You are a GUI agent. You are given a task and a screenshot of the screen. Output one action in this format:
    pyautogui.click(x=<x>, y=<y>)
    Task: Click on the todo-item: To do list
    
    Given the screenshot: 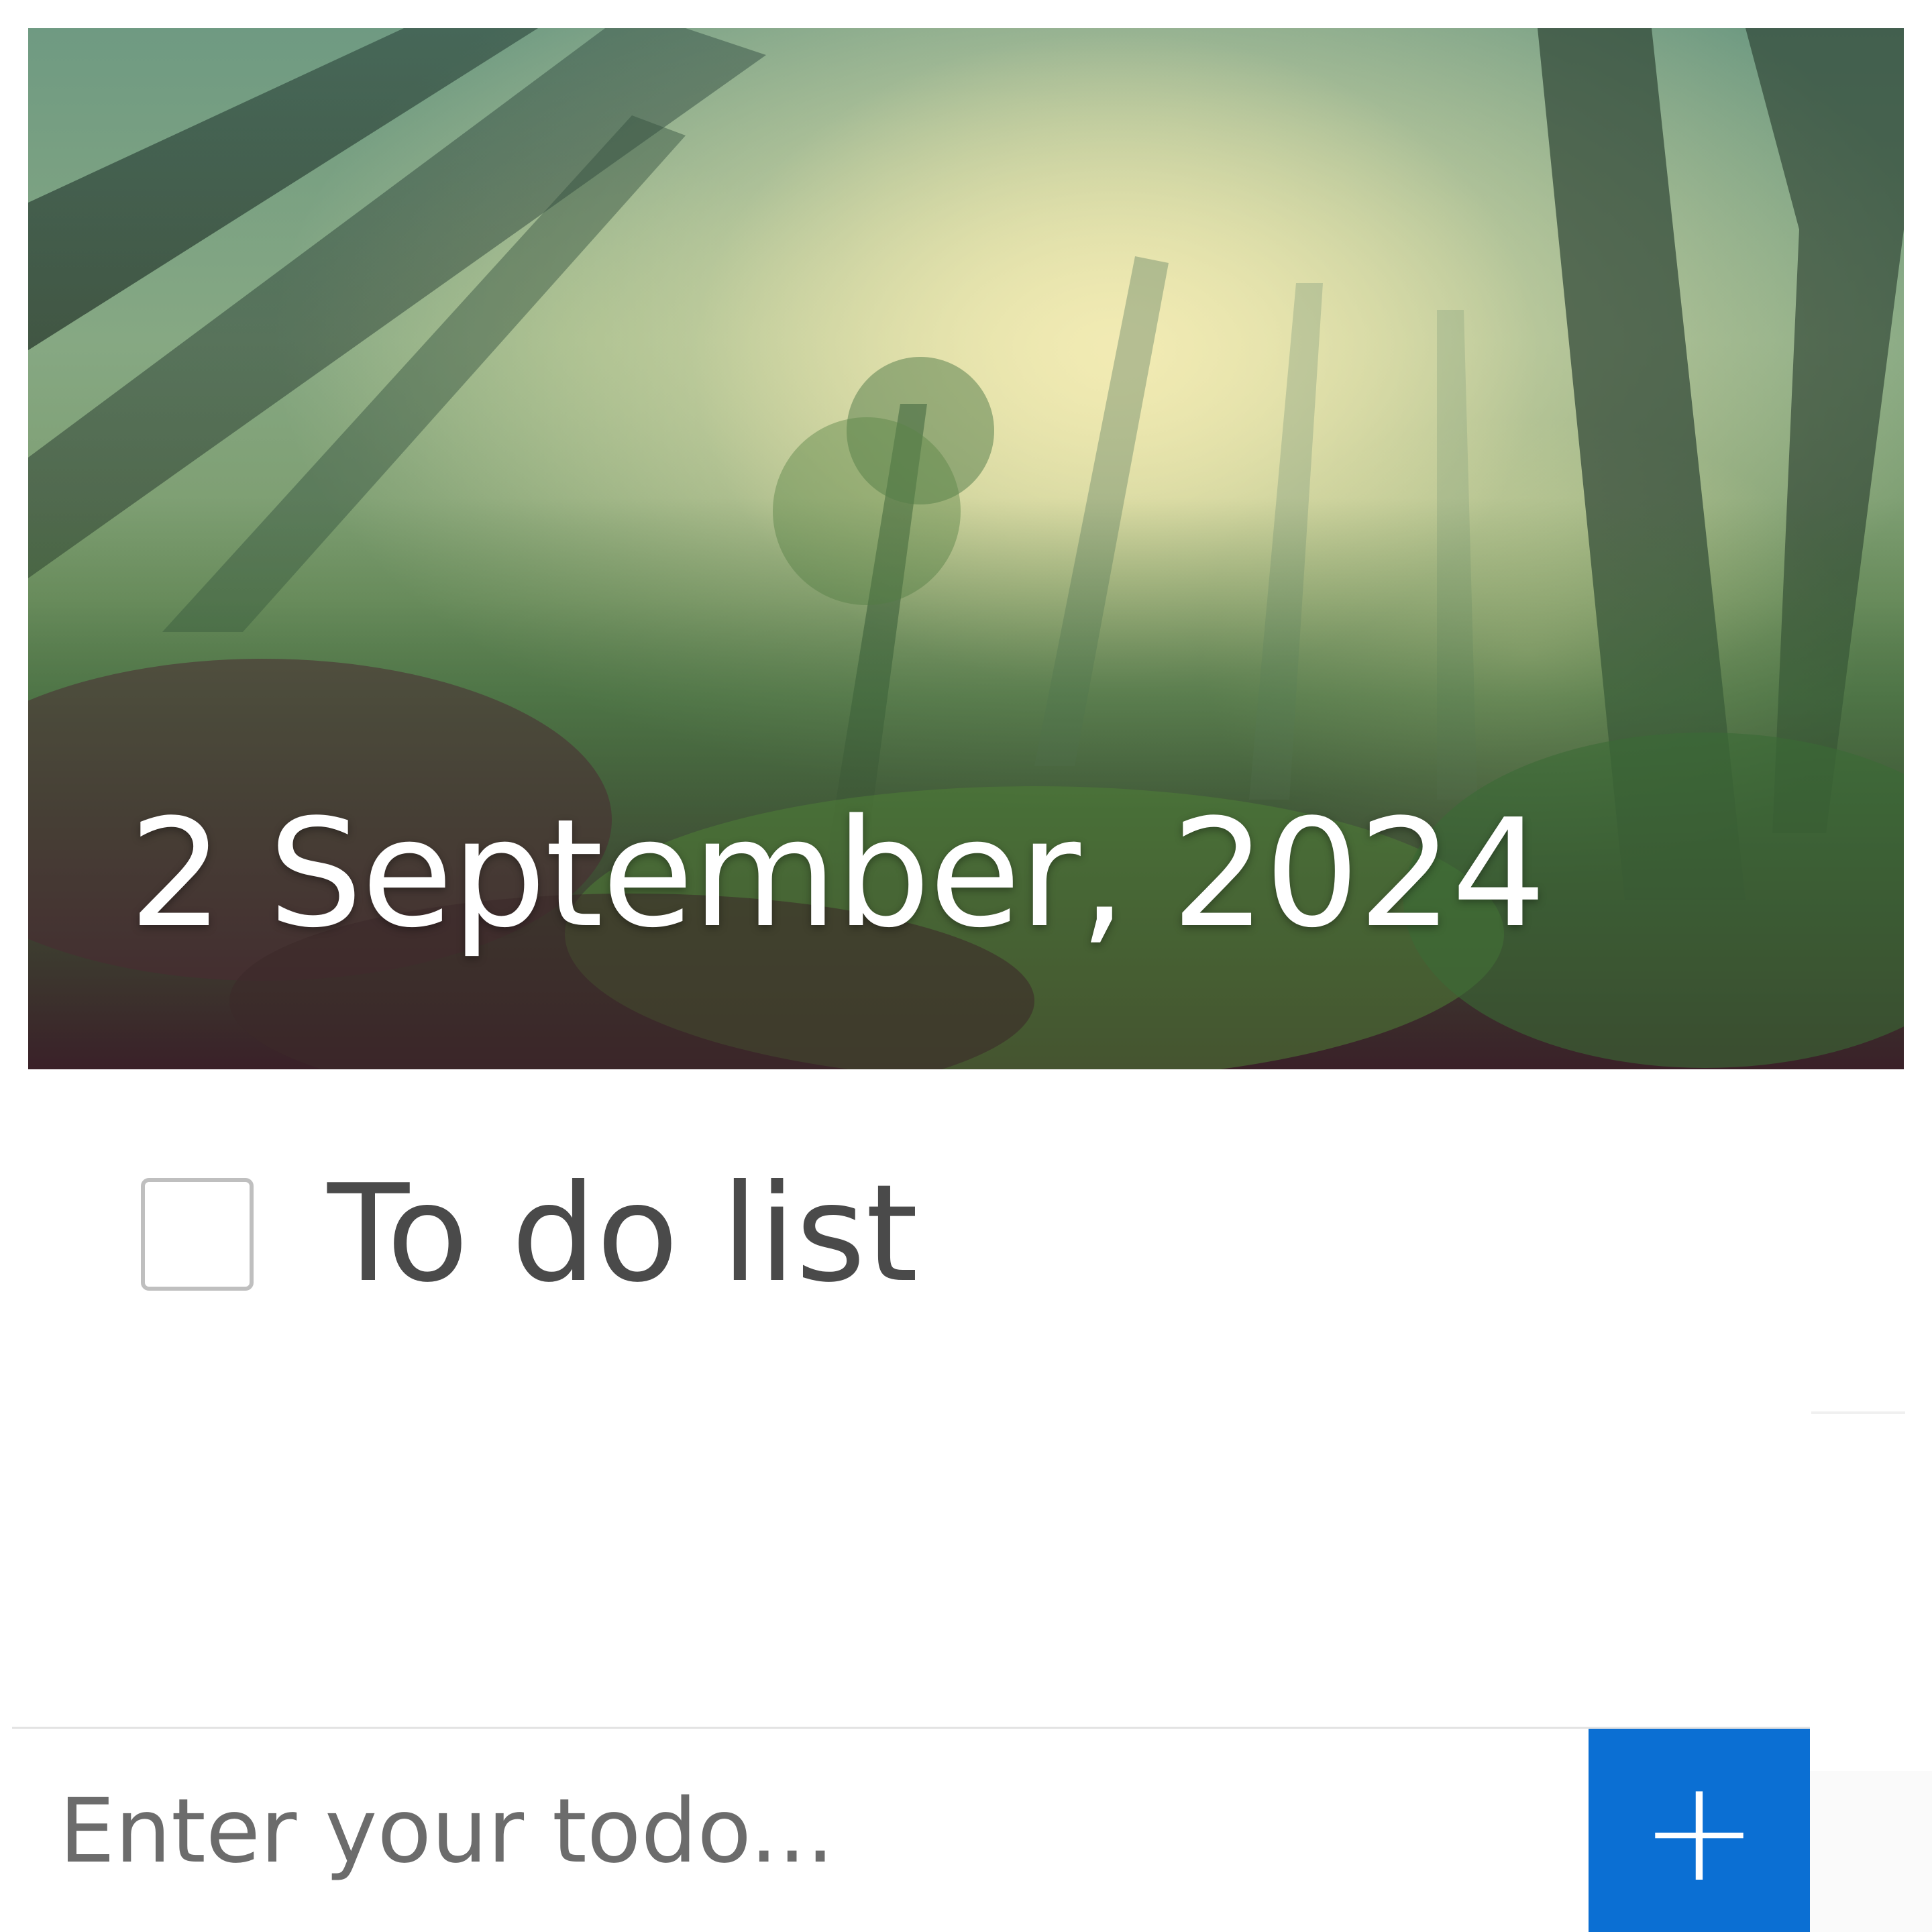 What is the action you would take?
    pyautogui.click(x=529, y=1234)
    